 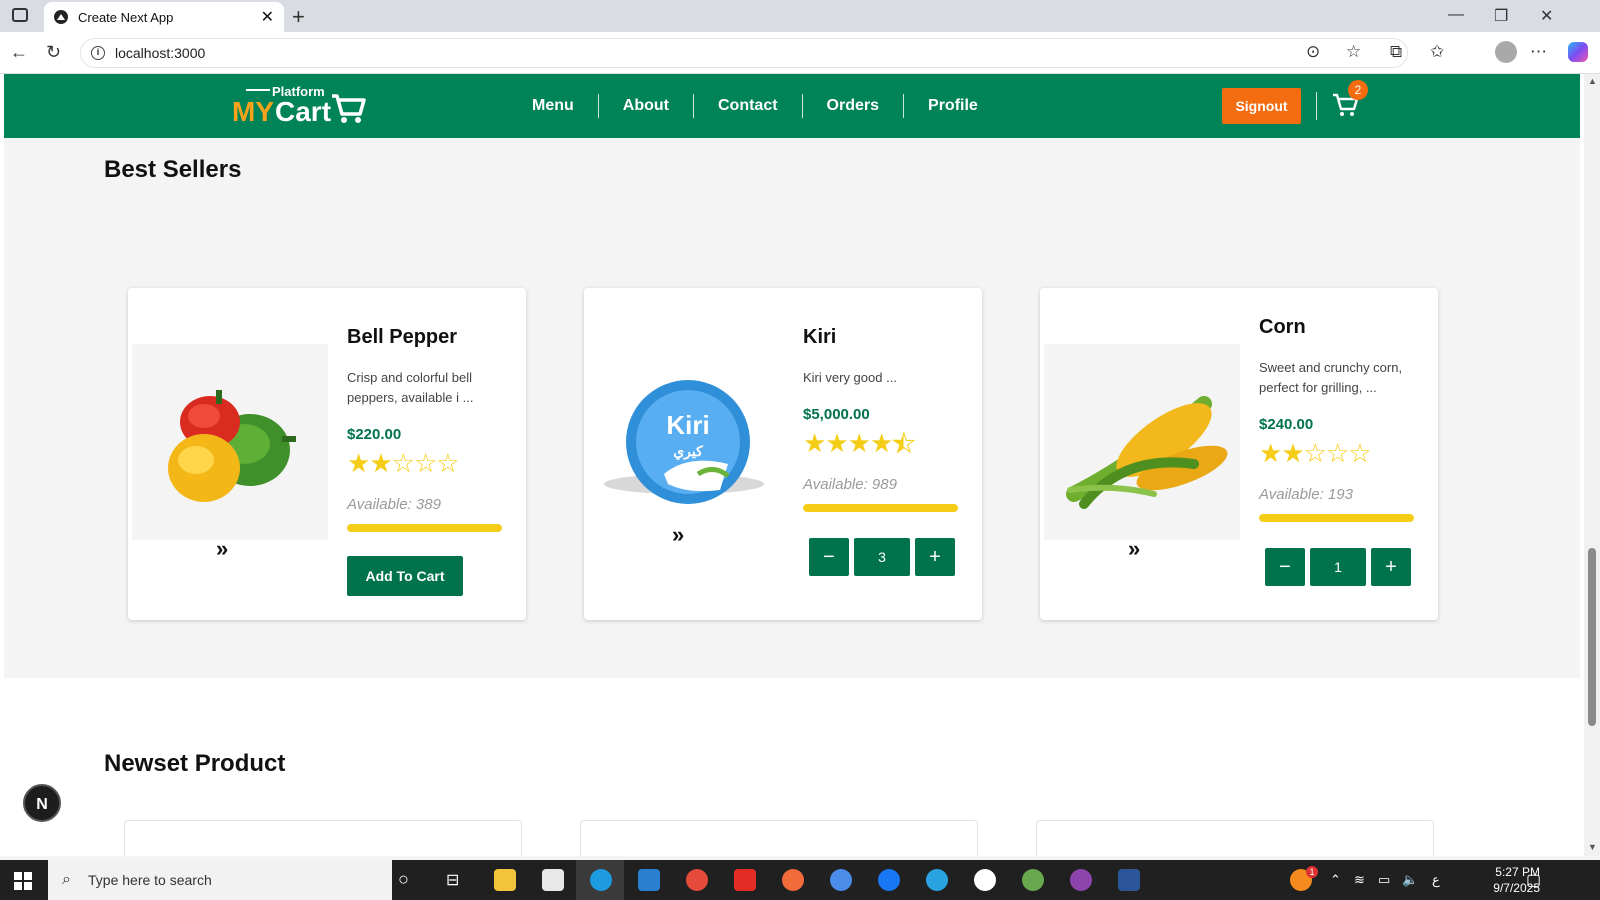 I want to click on nav-profile: Profile, so click(x=952, y=106).